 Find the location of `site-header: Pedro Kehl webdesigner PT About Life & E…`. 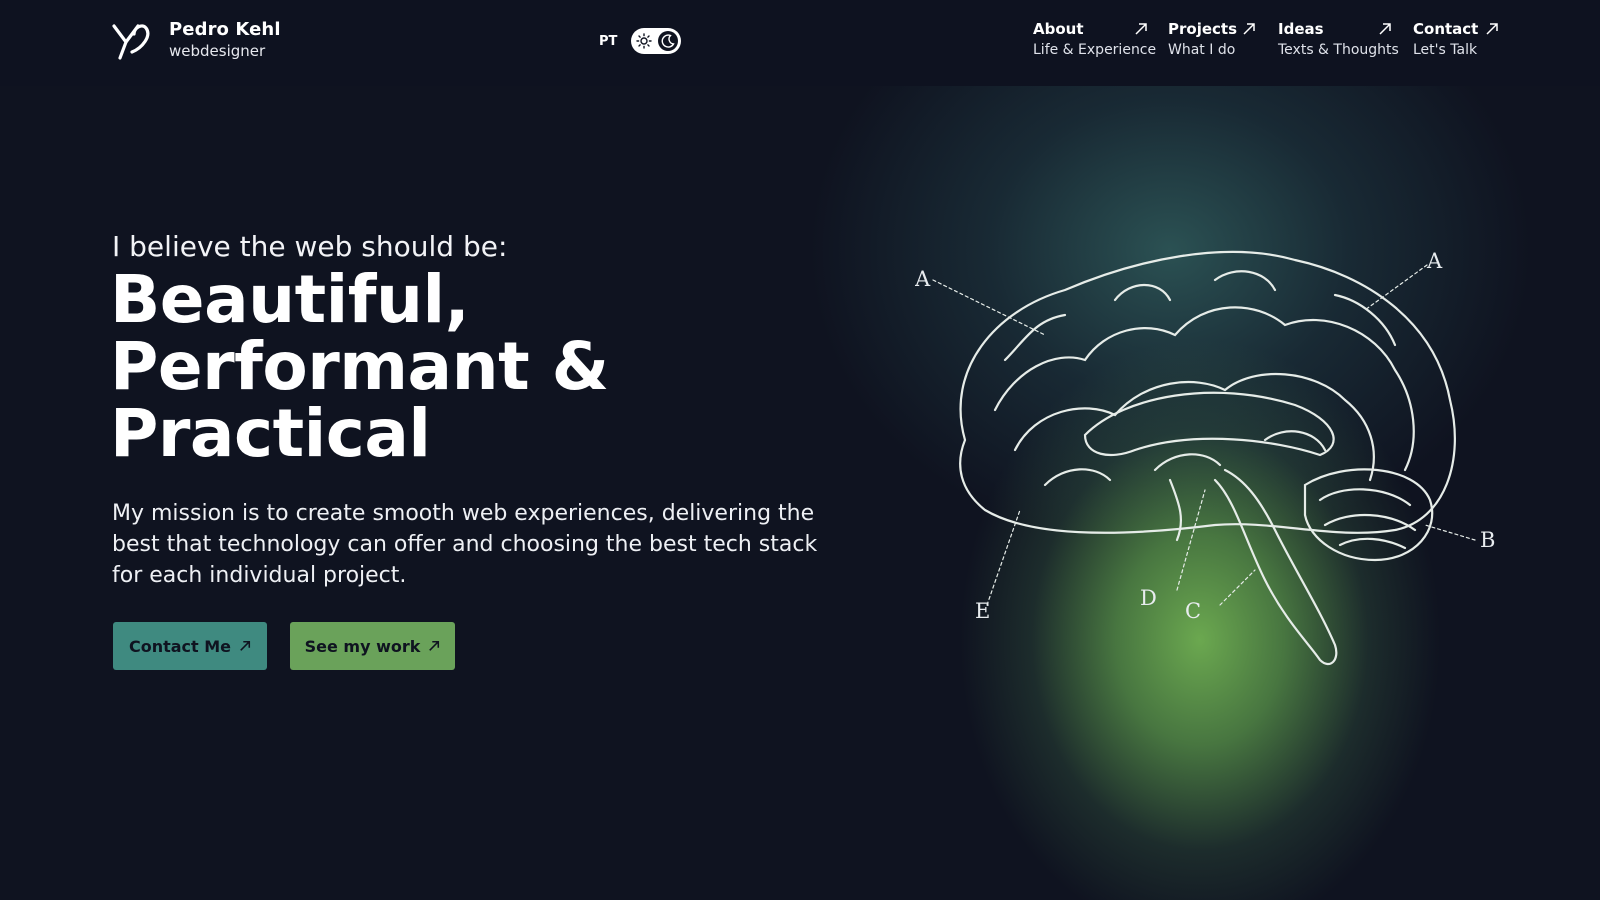

site-header: Pedro Kehl webdesigner PT About Life & E… is located at coordinates (800, 43).